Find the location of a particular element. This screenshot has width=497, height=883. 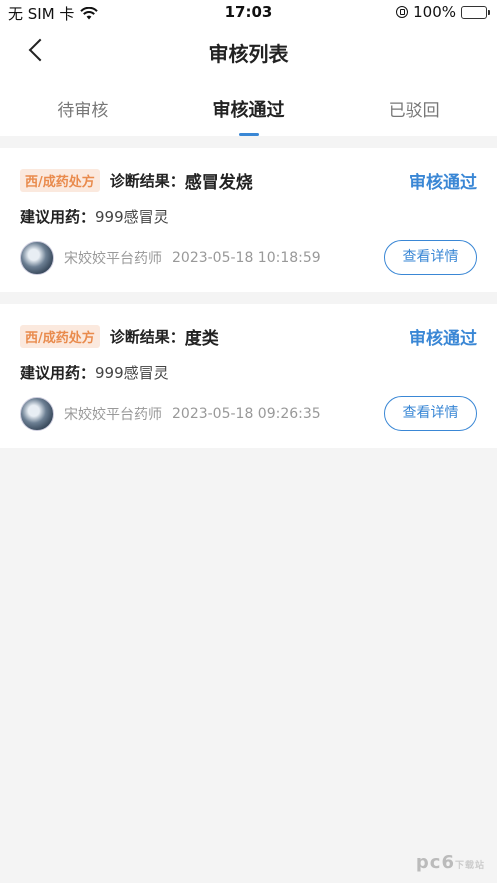

tab-pending: 待审核 is located at coordinates (83, 106).